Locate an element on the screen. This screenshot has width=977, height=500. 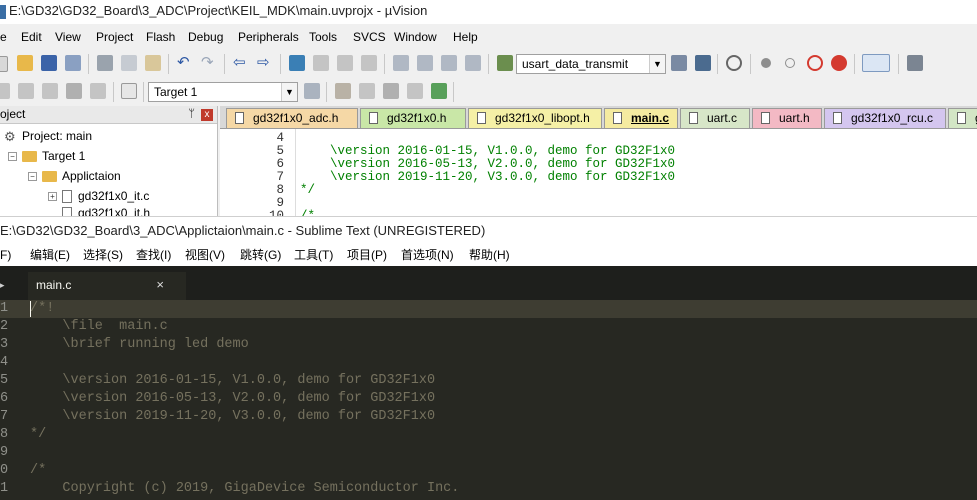
find-in-files-icon is located at coordinates (505, 63).